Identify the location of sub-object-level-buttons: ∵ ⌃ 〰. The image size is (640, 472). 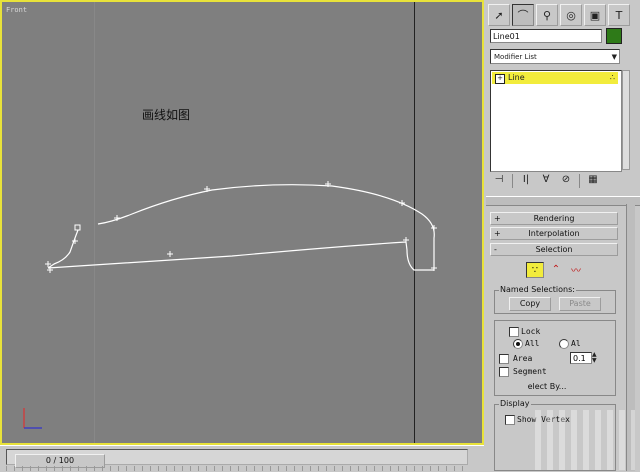
(555, 270).